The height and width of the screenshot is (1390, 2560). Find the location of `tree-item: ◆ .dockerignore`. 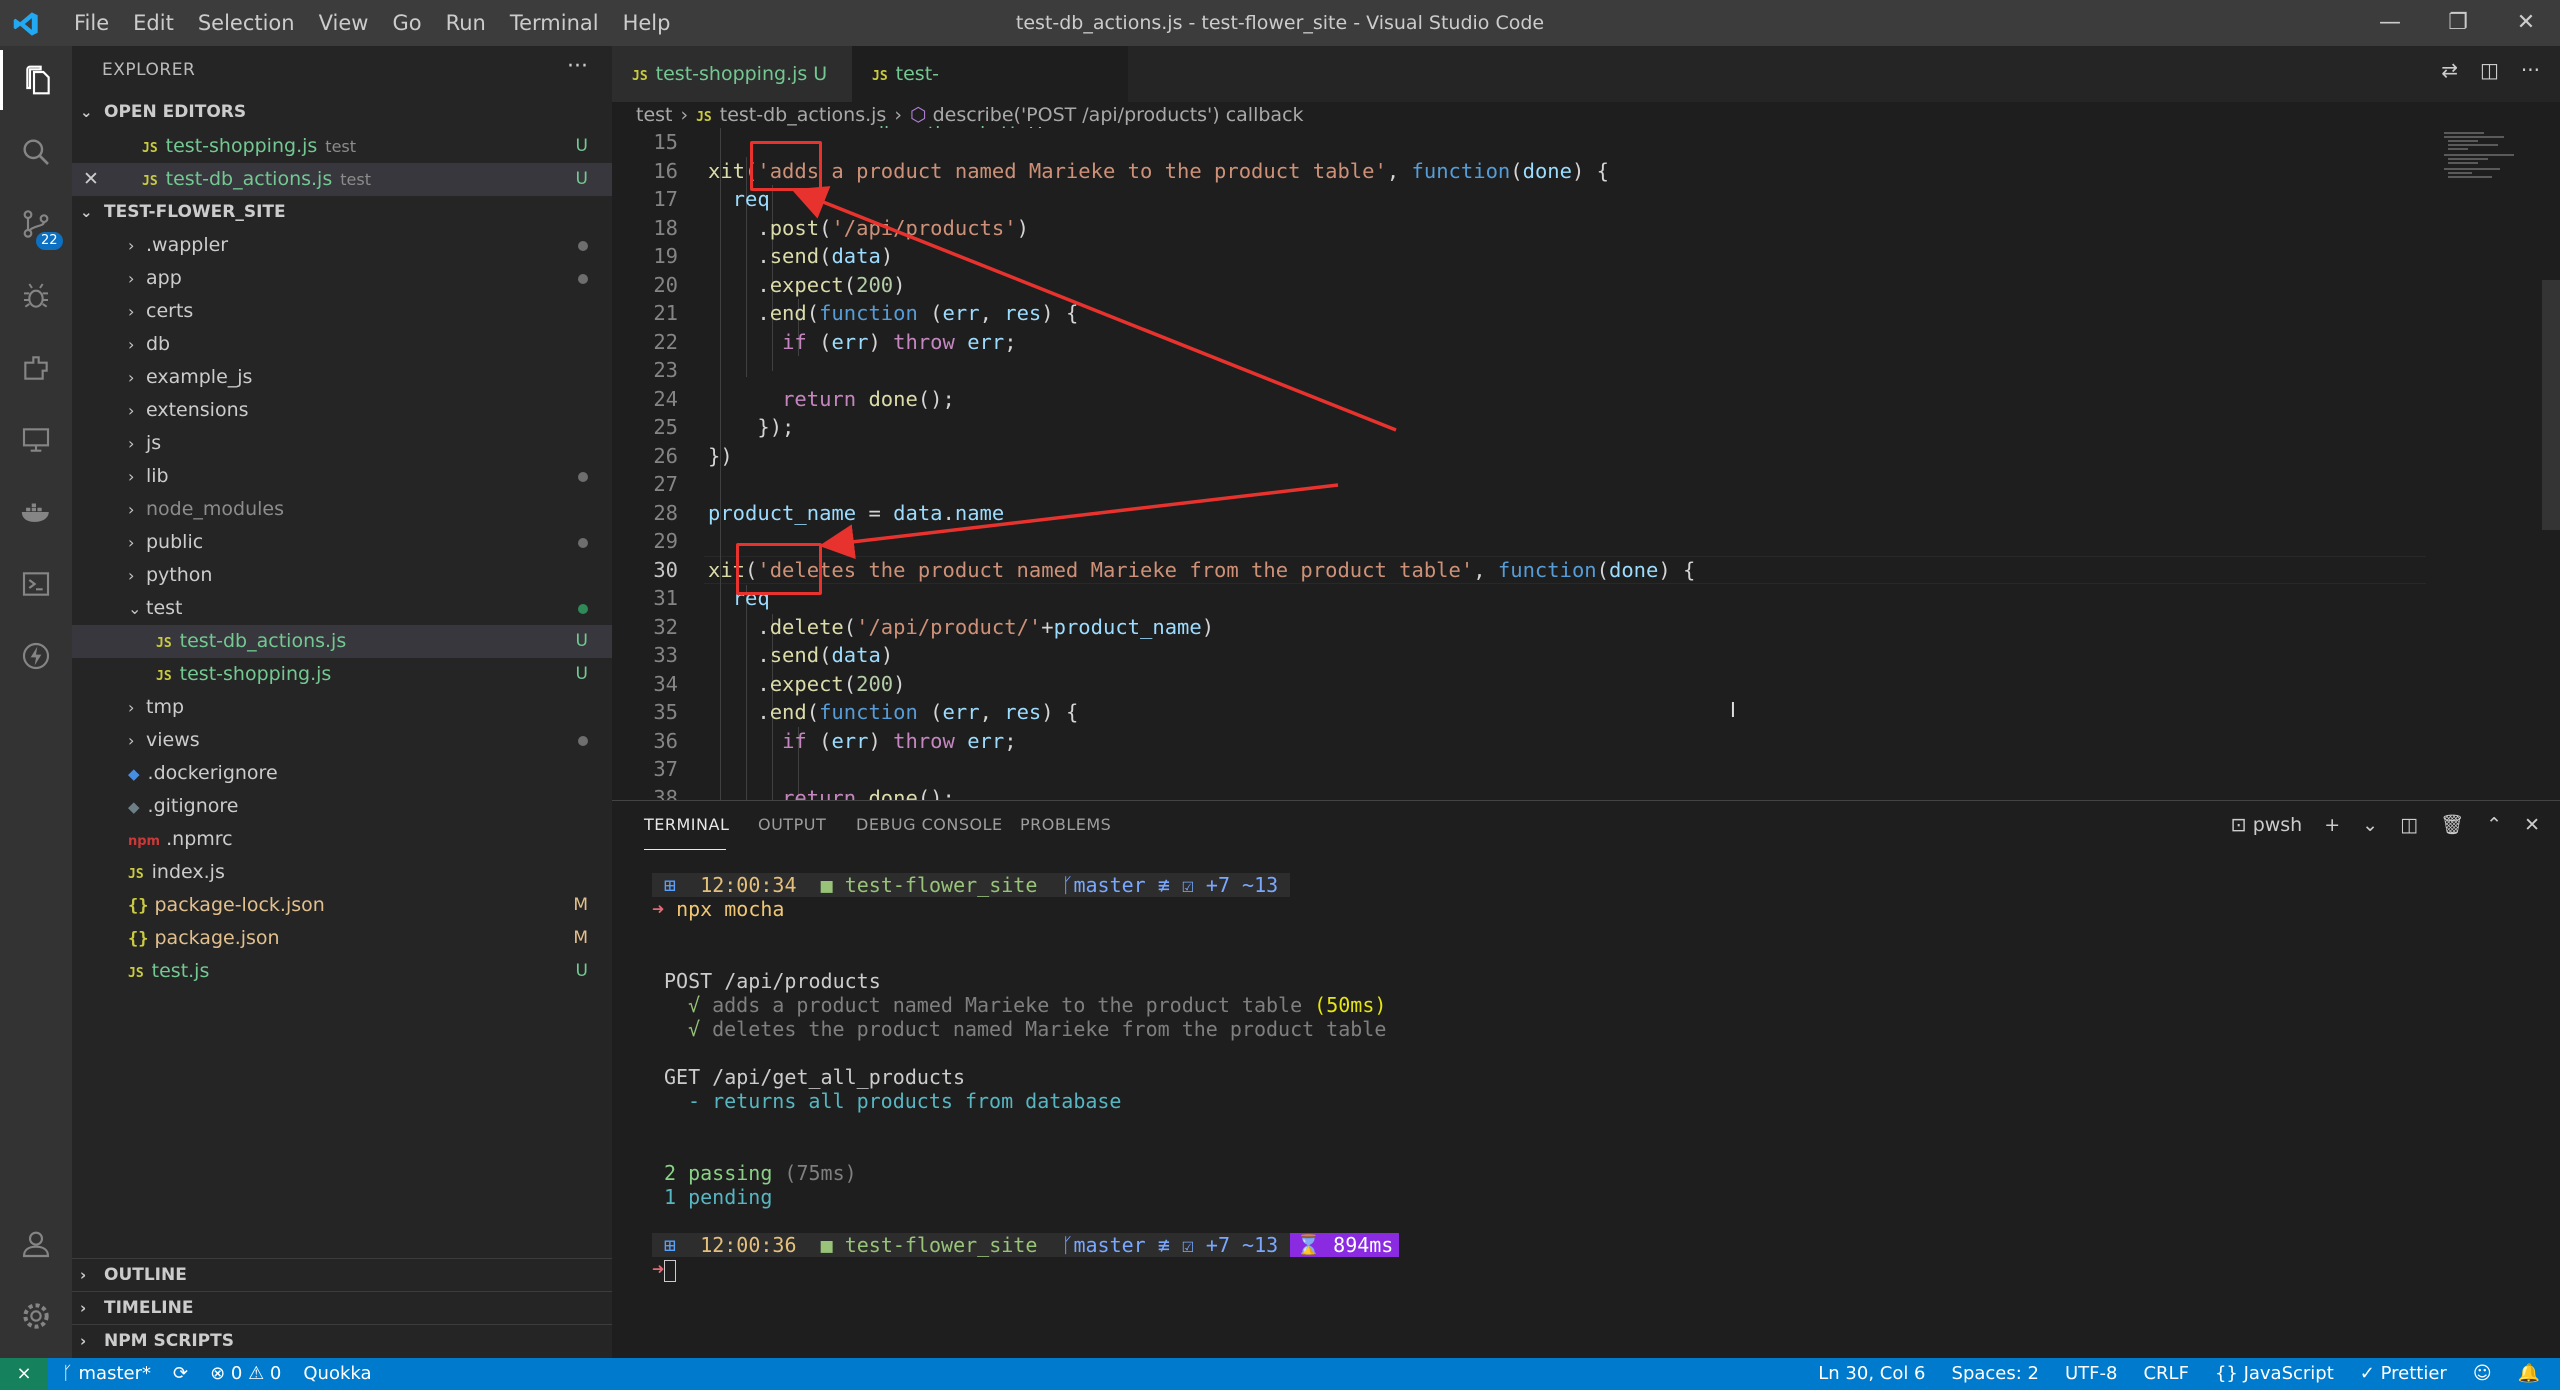

tree-item: ◆ .dockerignore is located at coordinates (342, 773).